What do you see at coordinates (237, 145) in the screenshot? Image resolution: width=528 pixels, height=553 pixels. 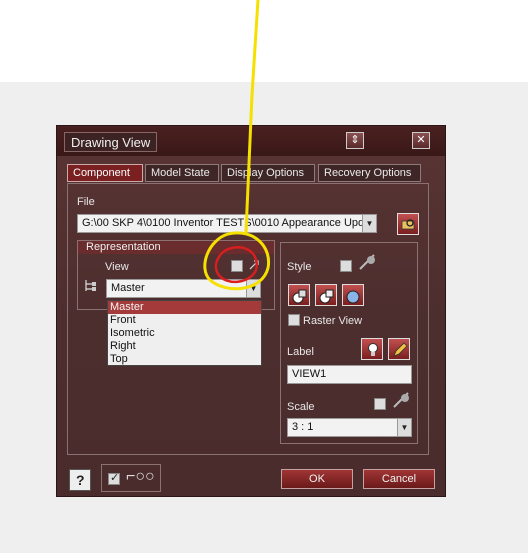 I see `annotation-overlay` at bounding box center [237, 145].